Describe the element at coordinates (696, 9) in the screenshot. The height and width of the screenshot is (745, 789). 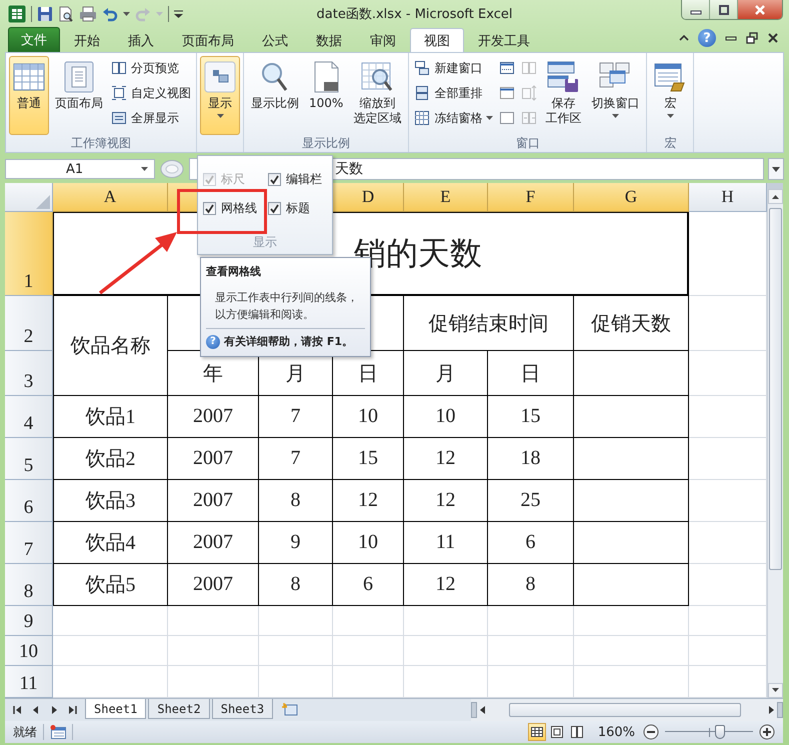
I see `minimize-button` at that location.